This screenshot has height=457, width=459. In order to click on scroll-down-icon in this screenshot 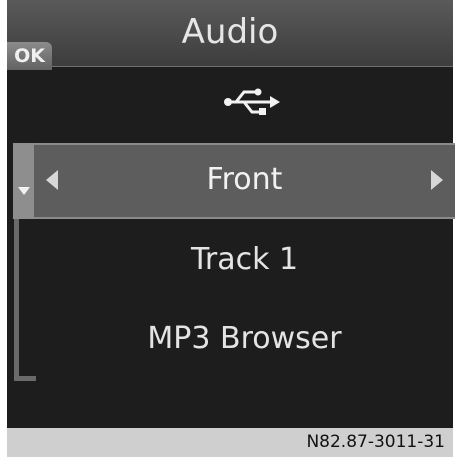, I will do `click(24, 191)`.